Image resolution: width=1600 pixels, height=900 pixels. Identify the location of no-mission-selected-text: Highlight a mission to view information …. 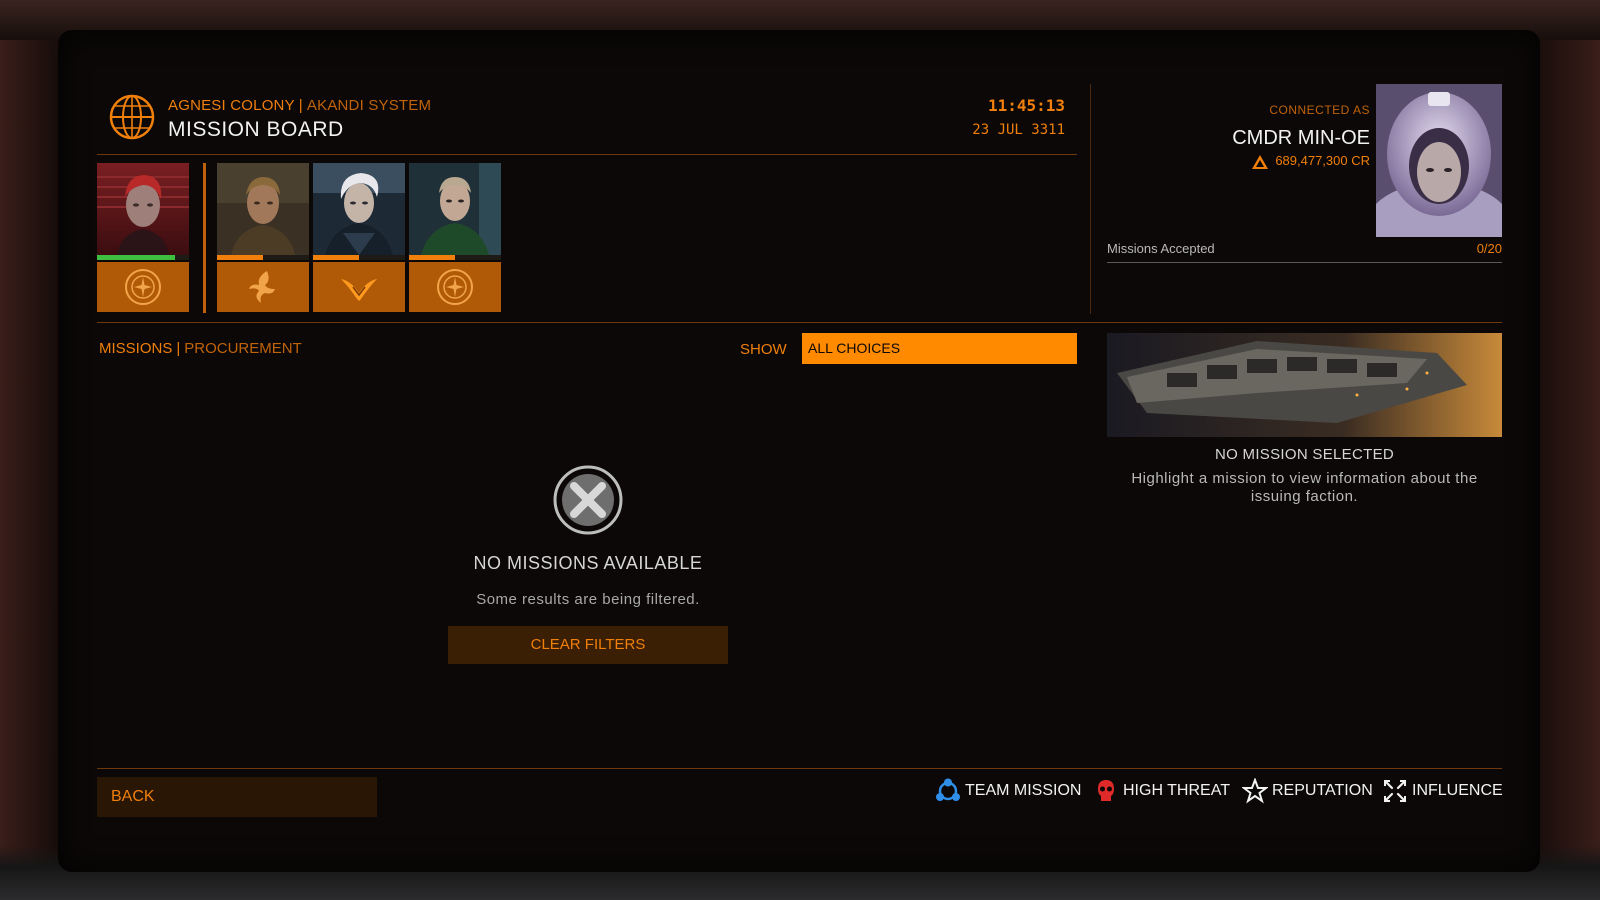
(1304, 488).